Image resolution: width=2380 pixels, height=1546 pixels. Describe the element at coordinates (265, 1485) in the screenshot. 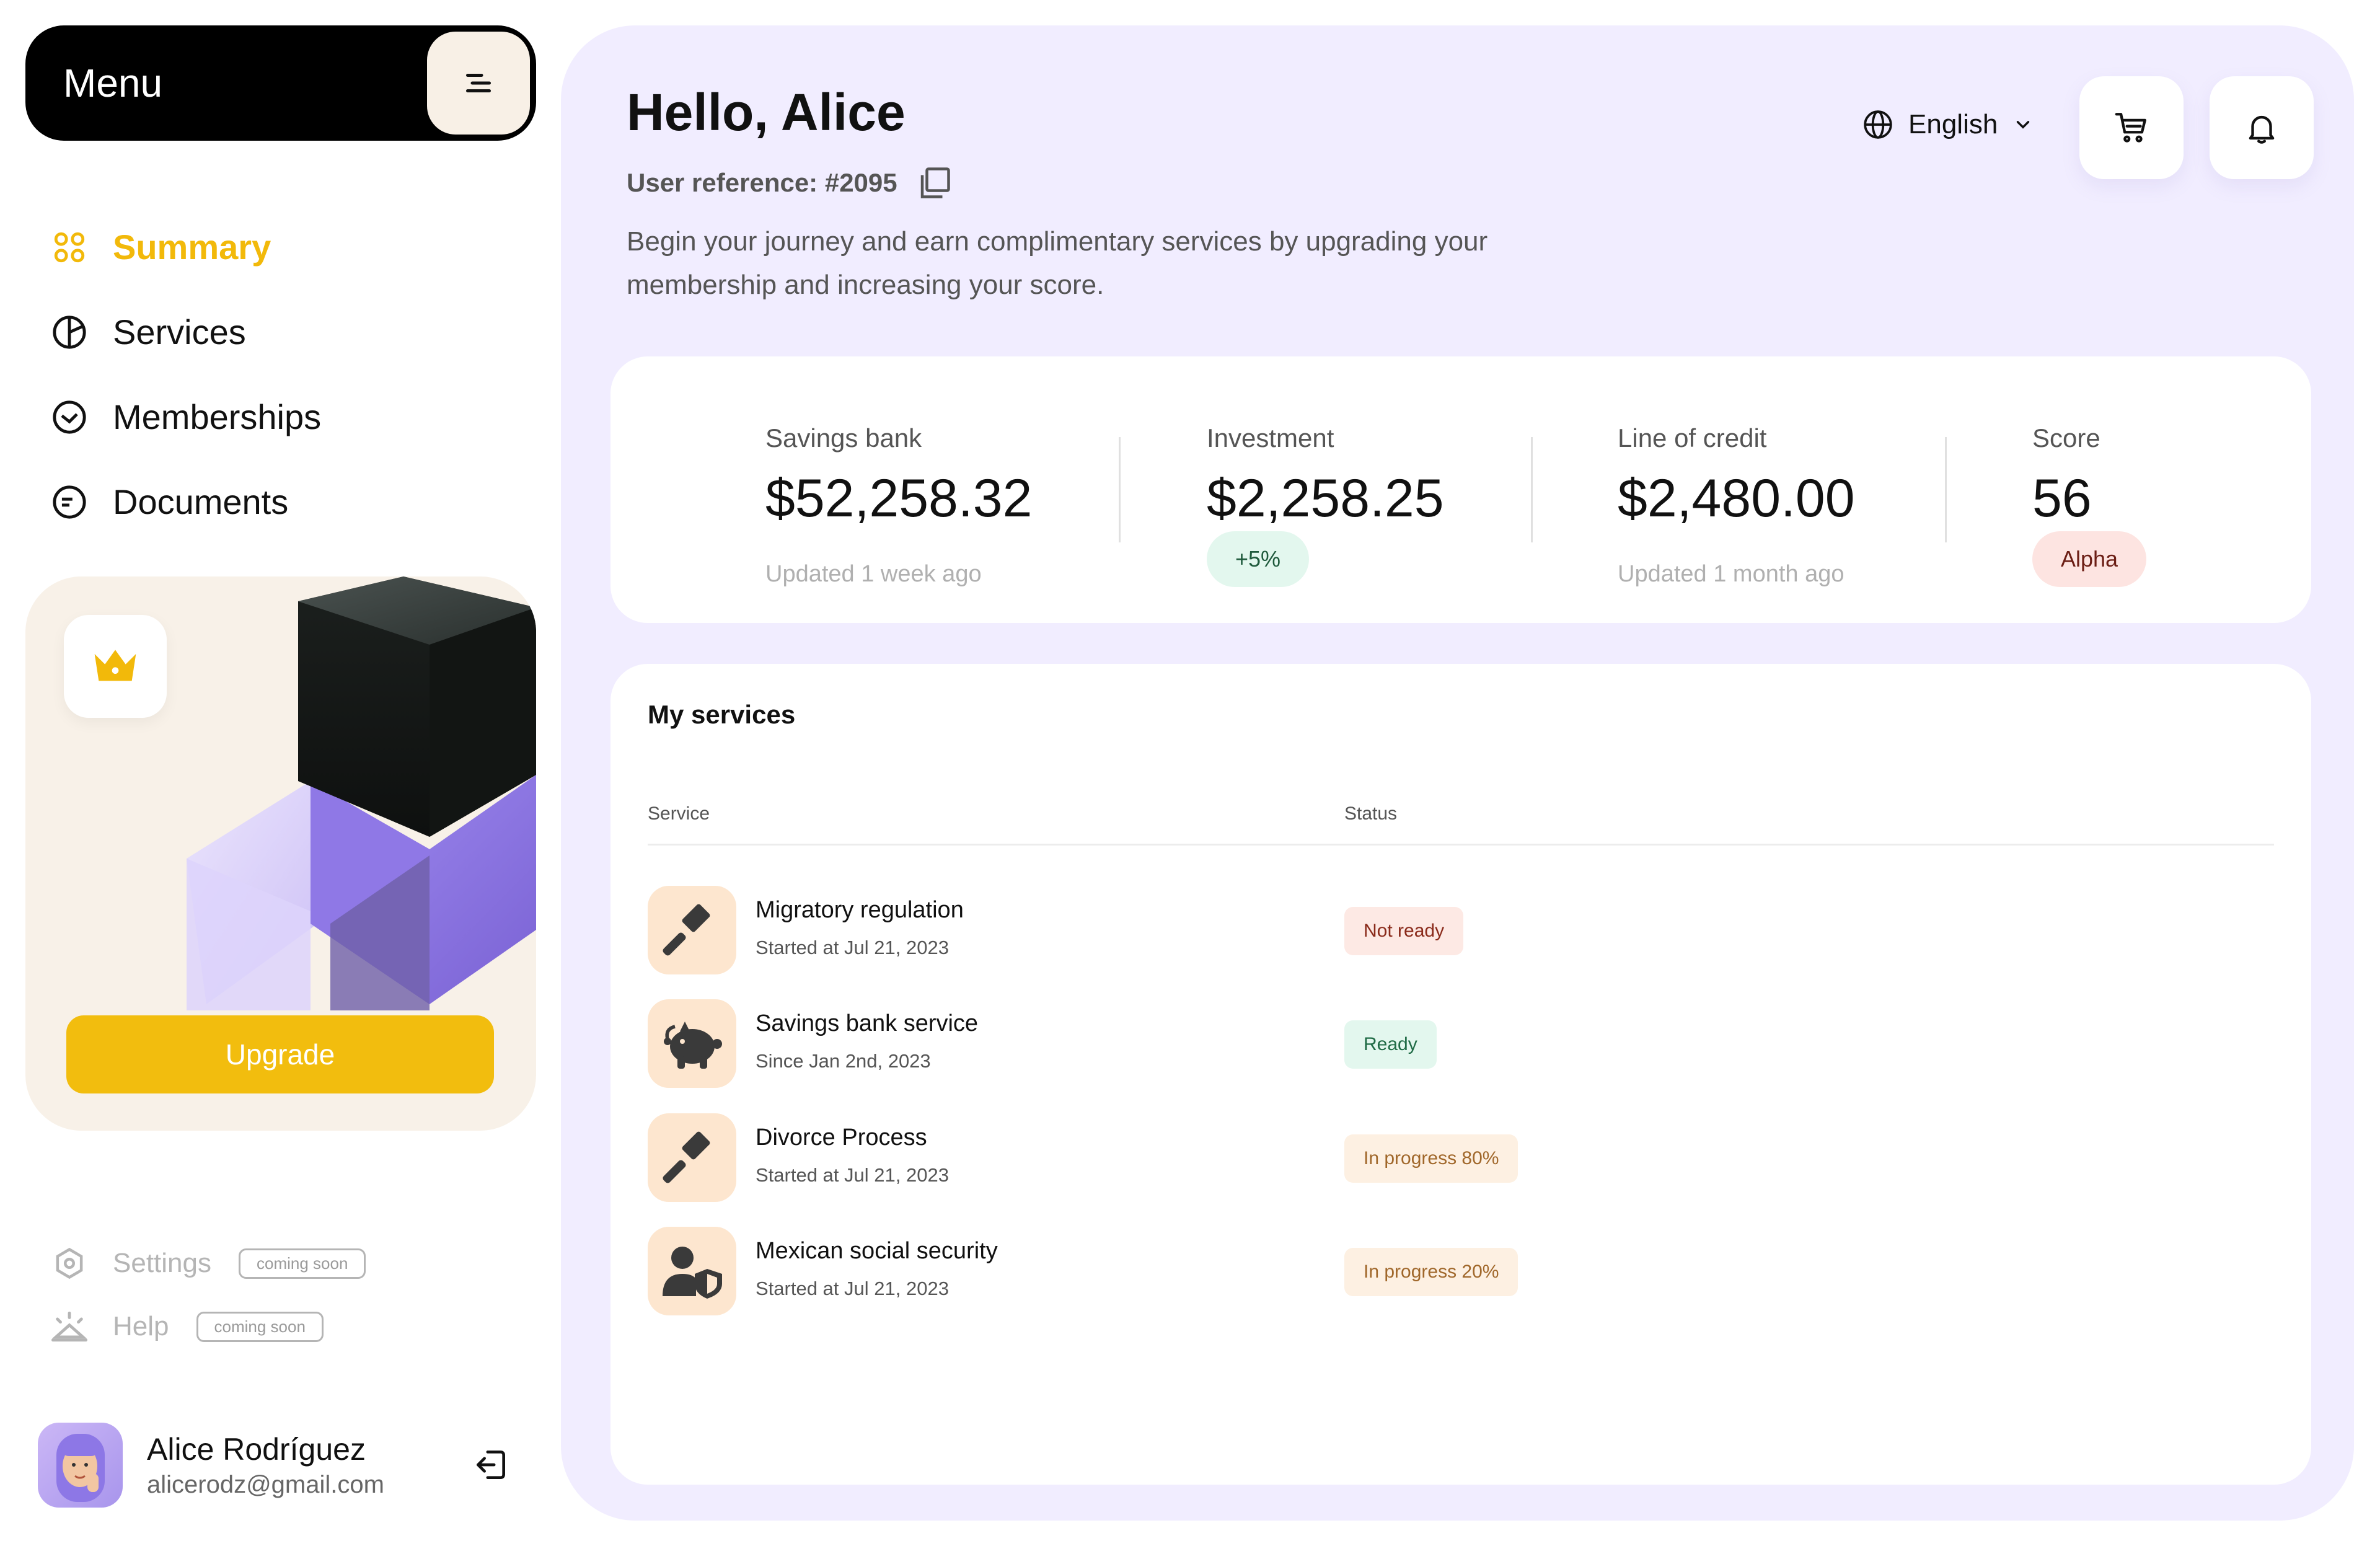

I see `user-email: alicerodz@gmail.com` at that location.